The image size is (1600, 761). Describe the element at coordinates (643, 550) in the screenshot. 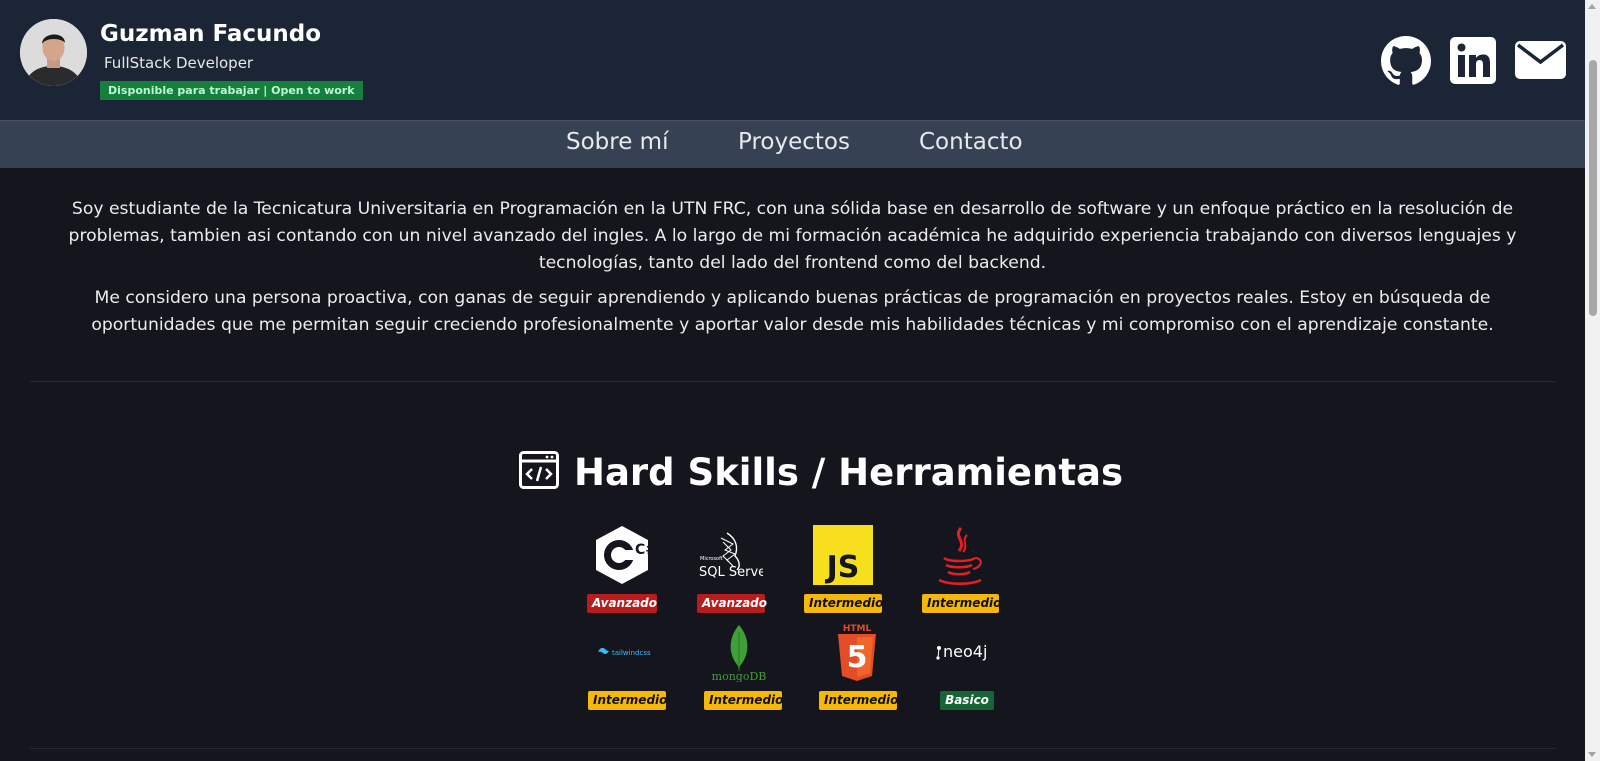

I see `svg-text: C#` at that location.